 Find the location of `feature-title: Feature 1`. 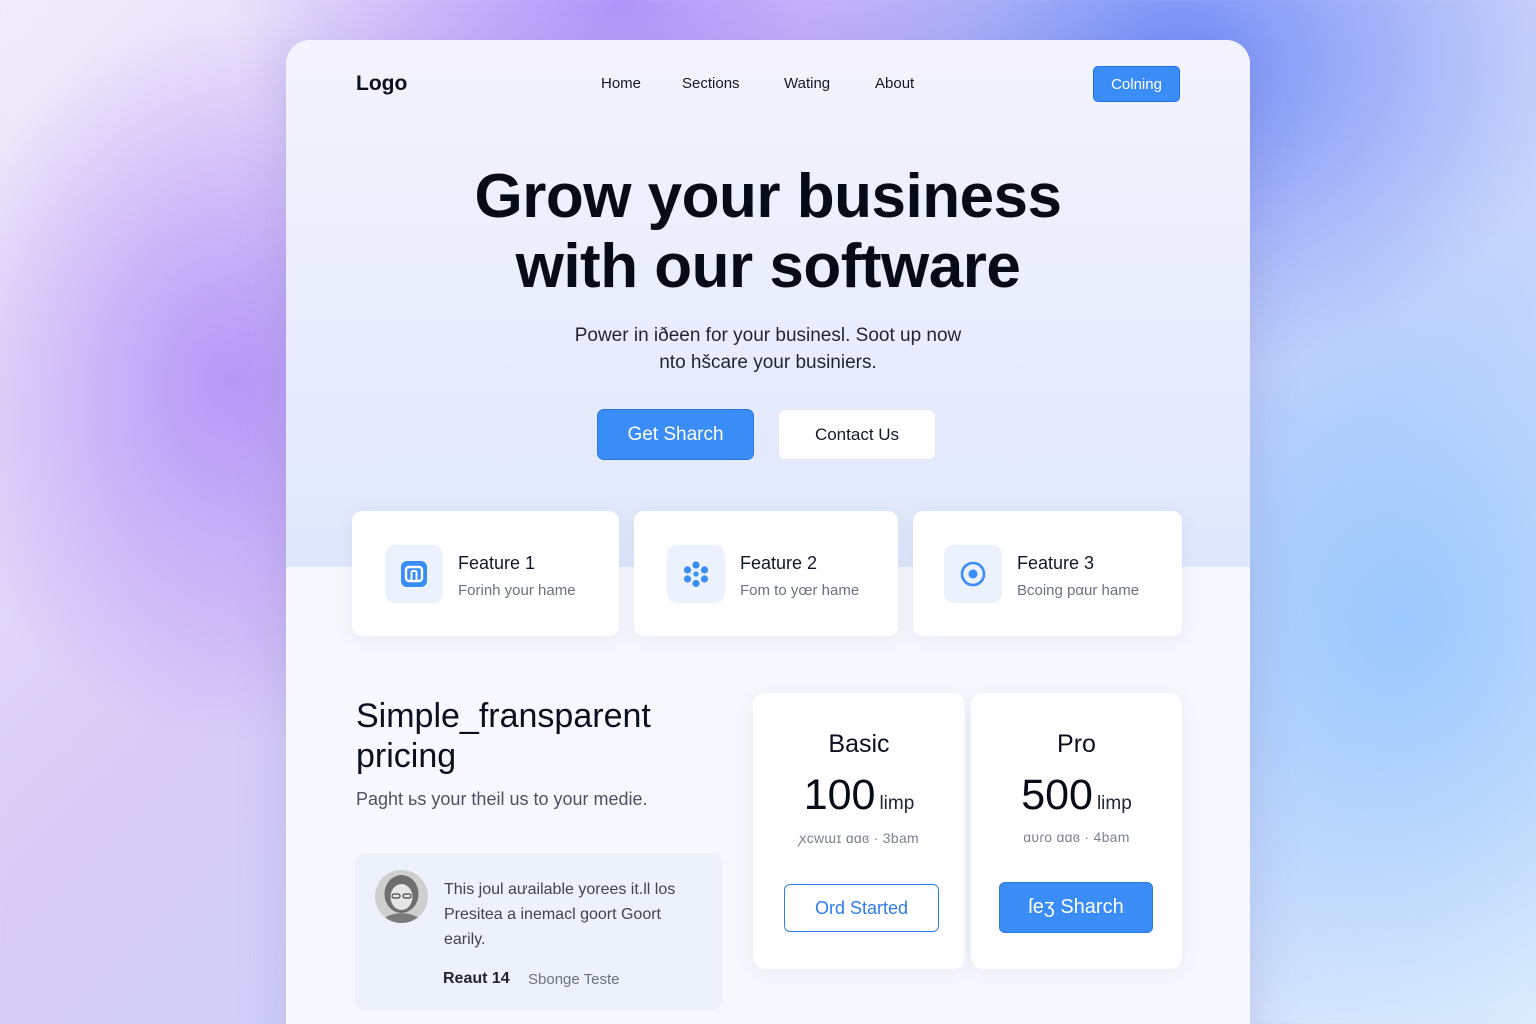

feature-title: Feature 1 is located at coordinates (497, 563).